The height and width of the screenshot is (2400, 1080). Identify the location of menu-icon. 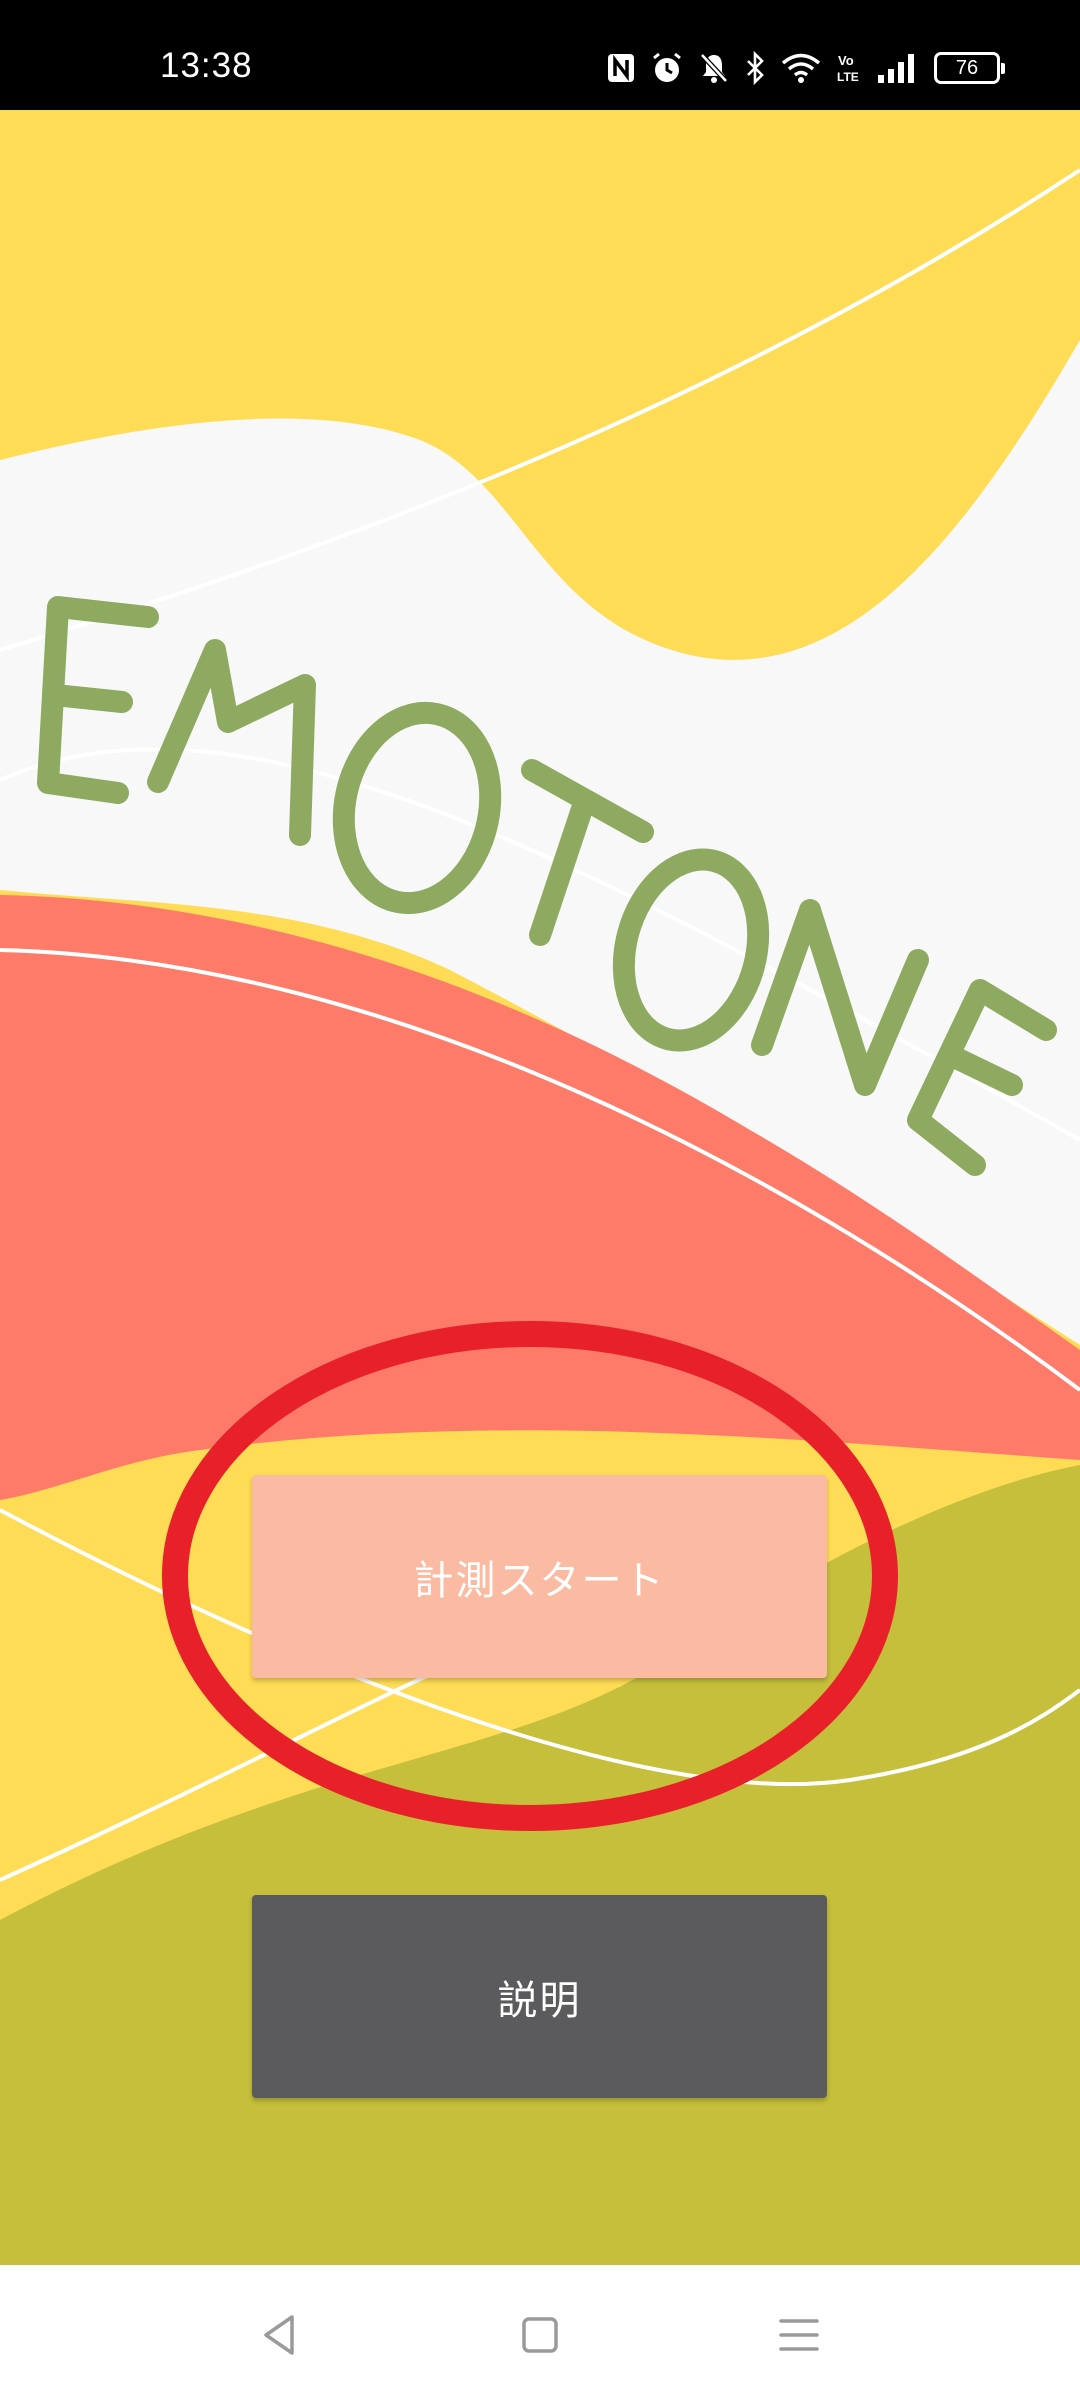
(799, 2335).